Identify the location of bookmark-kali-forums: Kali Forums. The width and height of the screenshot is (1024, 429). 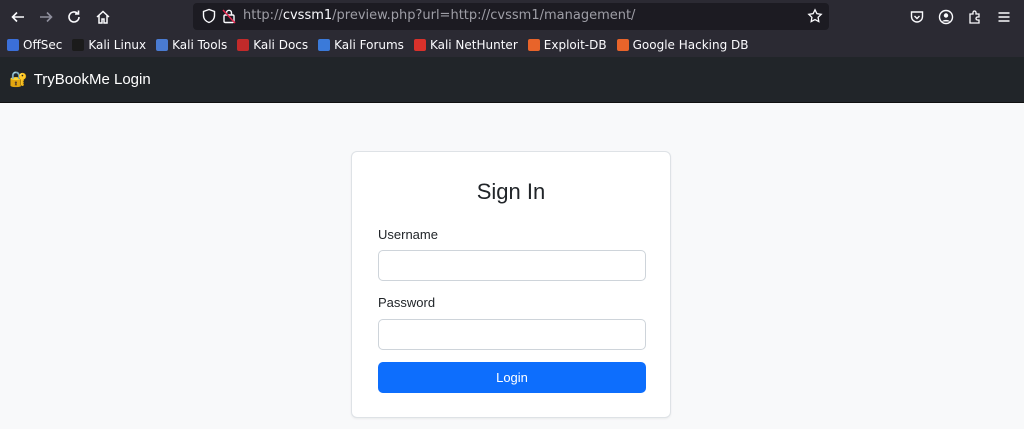
(361, 45).